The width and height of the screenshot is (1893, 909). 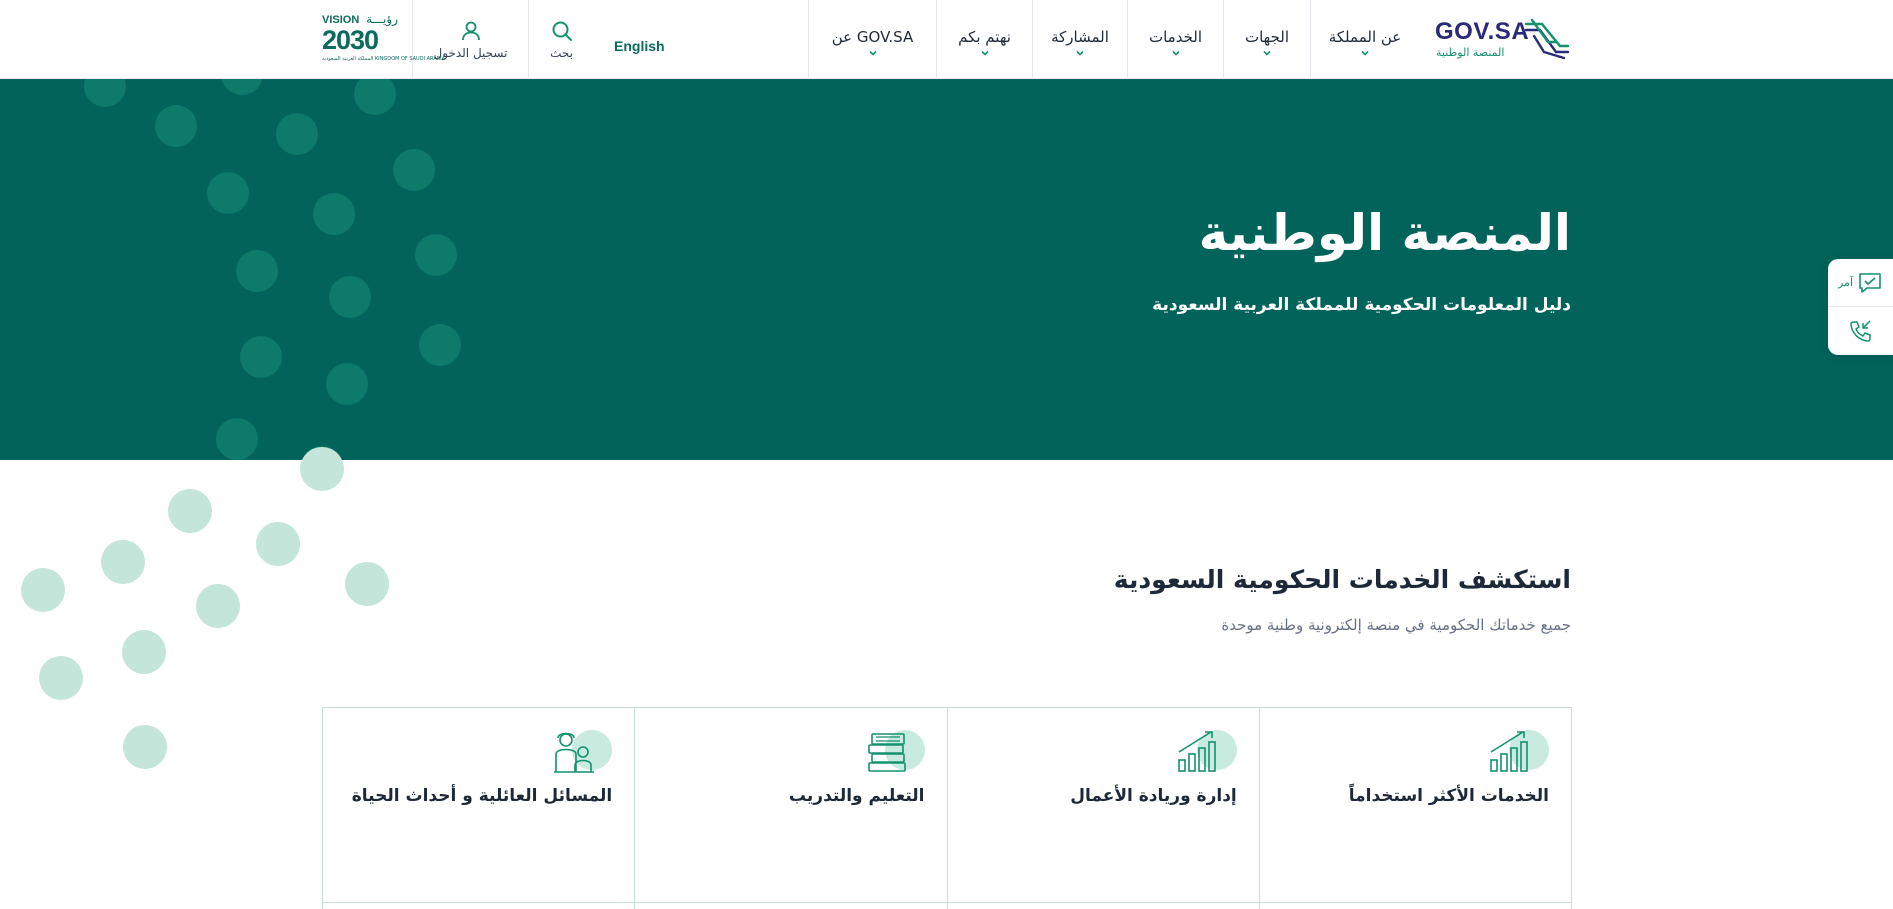 I want to click on explore-title: استكشف الخدمات الحكومية السعودية, so click(x=1342, y=579).